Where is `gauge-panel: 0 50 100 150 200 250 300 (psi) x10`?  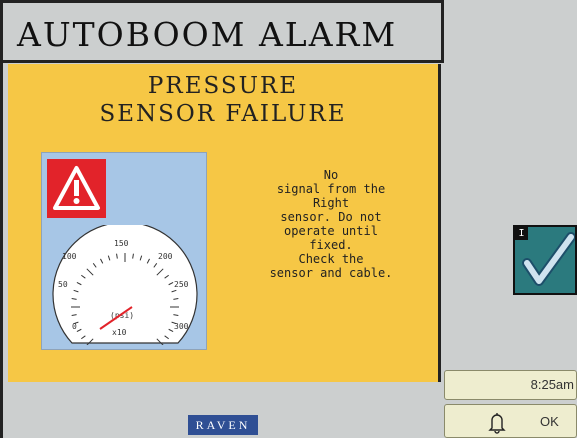
gauge-panel: 0 50 100 150 200 250 300 (psi) x10 is located at coordinates (124, 251).